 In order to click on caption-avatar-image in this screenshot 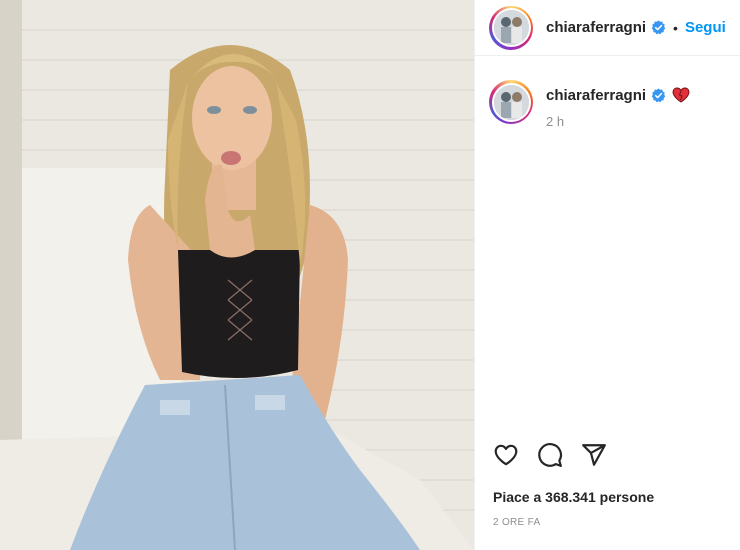, I will do `click(511, 102)`.